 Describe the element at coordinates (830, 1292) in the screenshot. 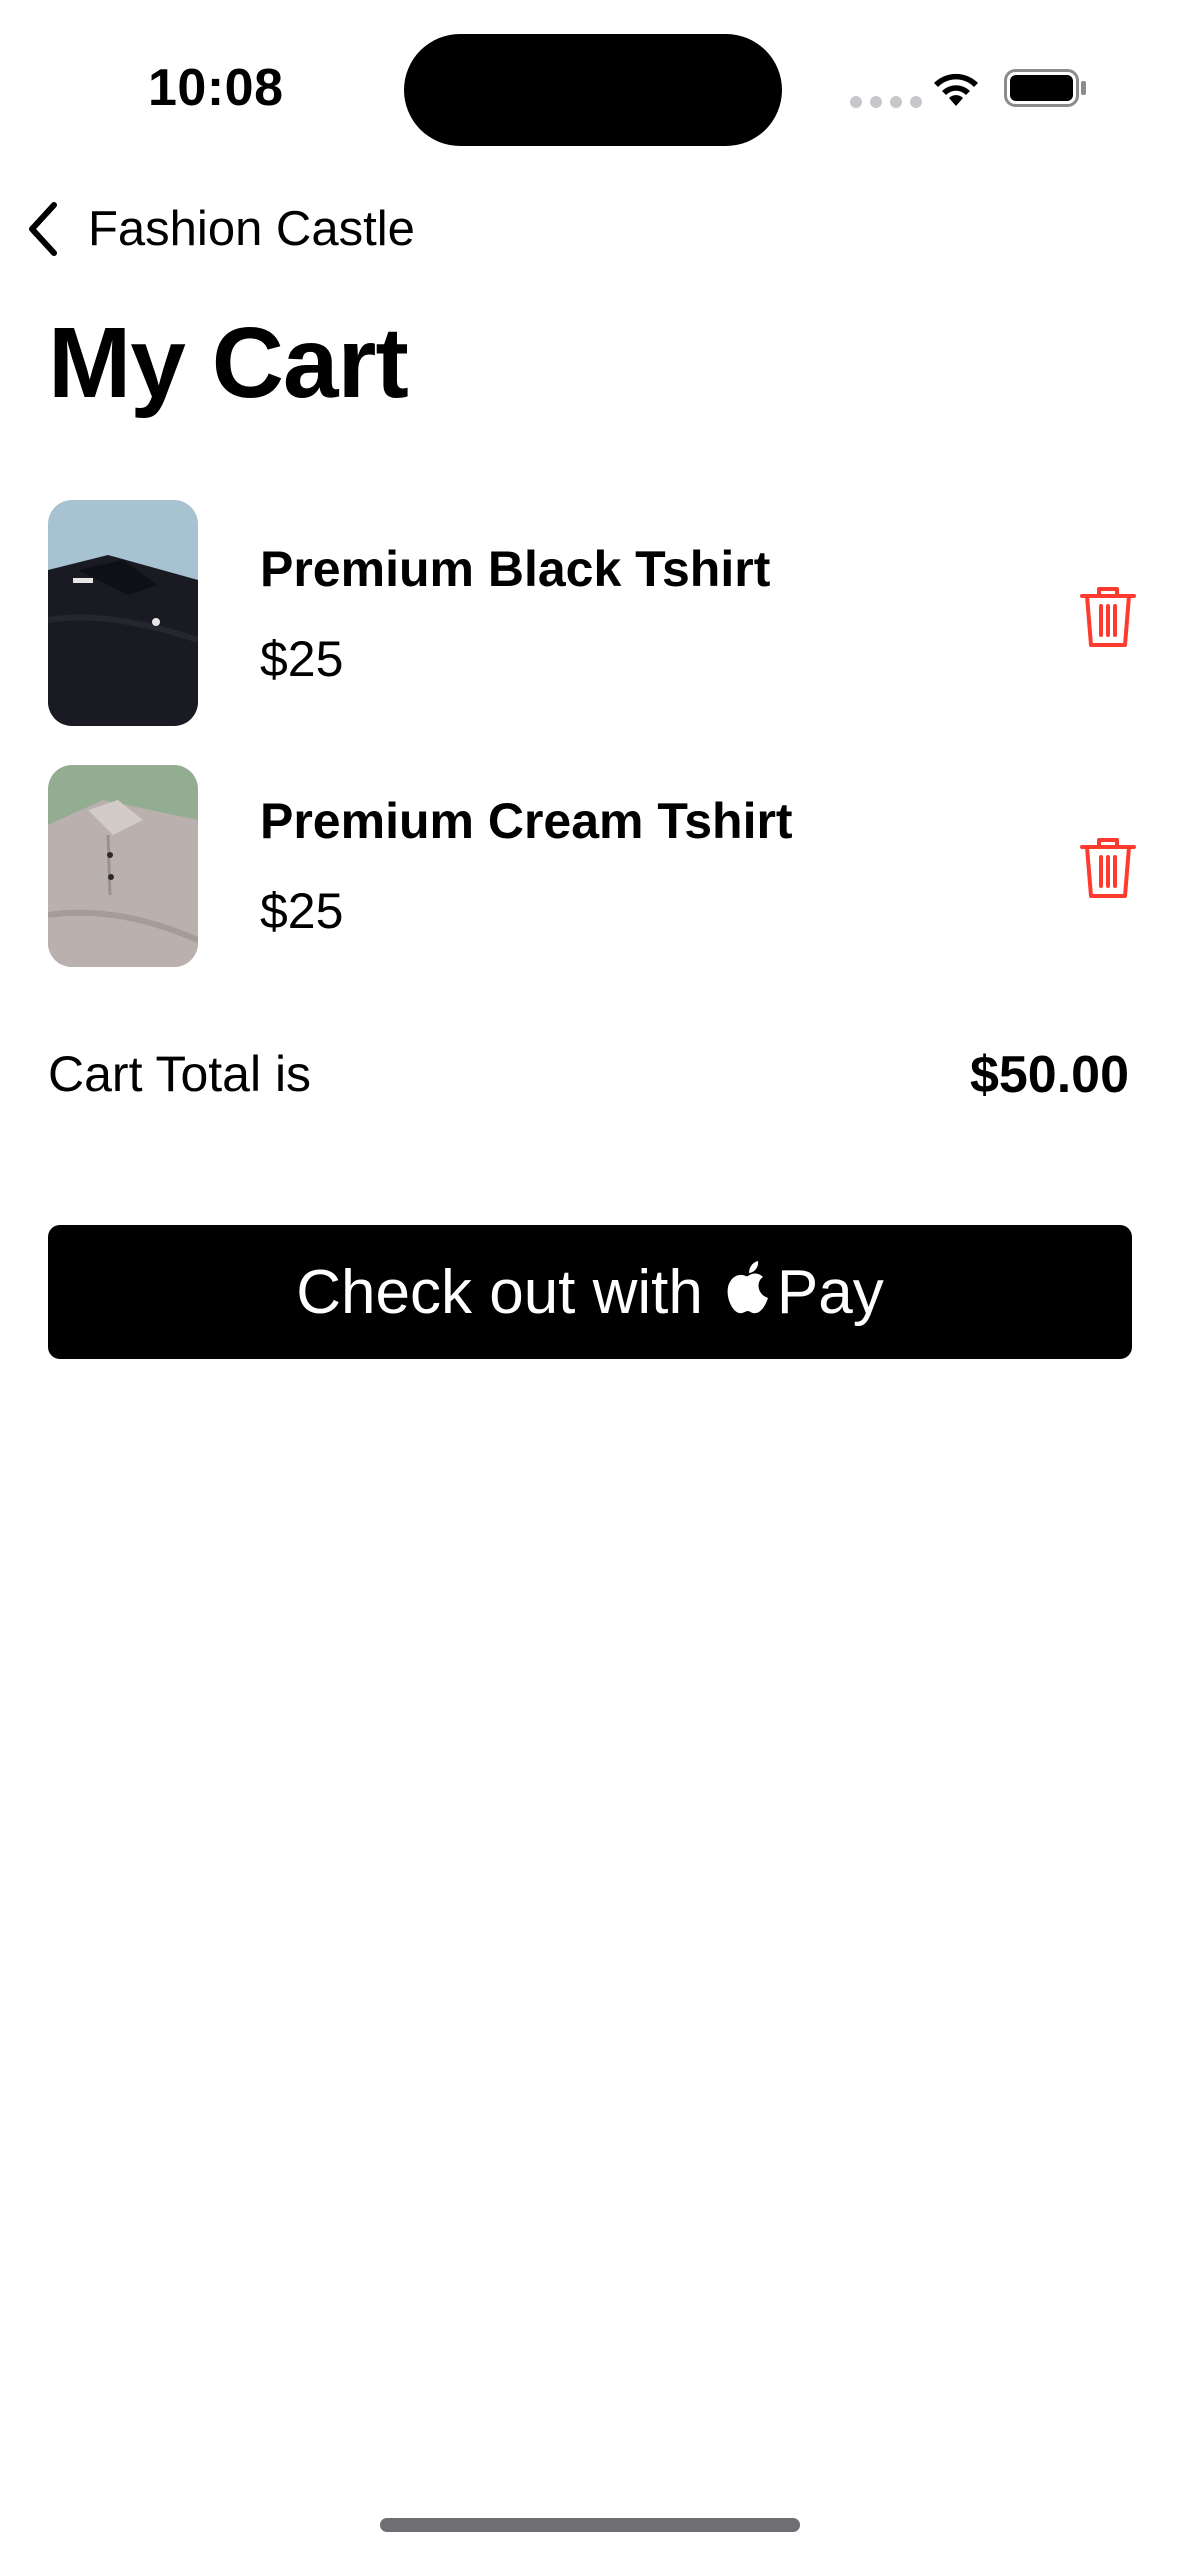

I see `checkout-label-suffix: Pay` at that location.